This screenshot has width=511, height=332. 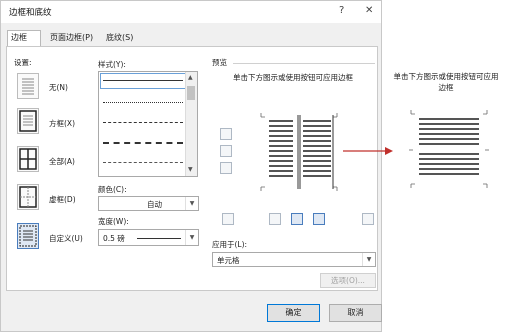 What do you see at coordinates (62, 161) in the screenshot?
I see `setting-all-label: 全部(A)` at bounding box center [62, 161].